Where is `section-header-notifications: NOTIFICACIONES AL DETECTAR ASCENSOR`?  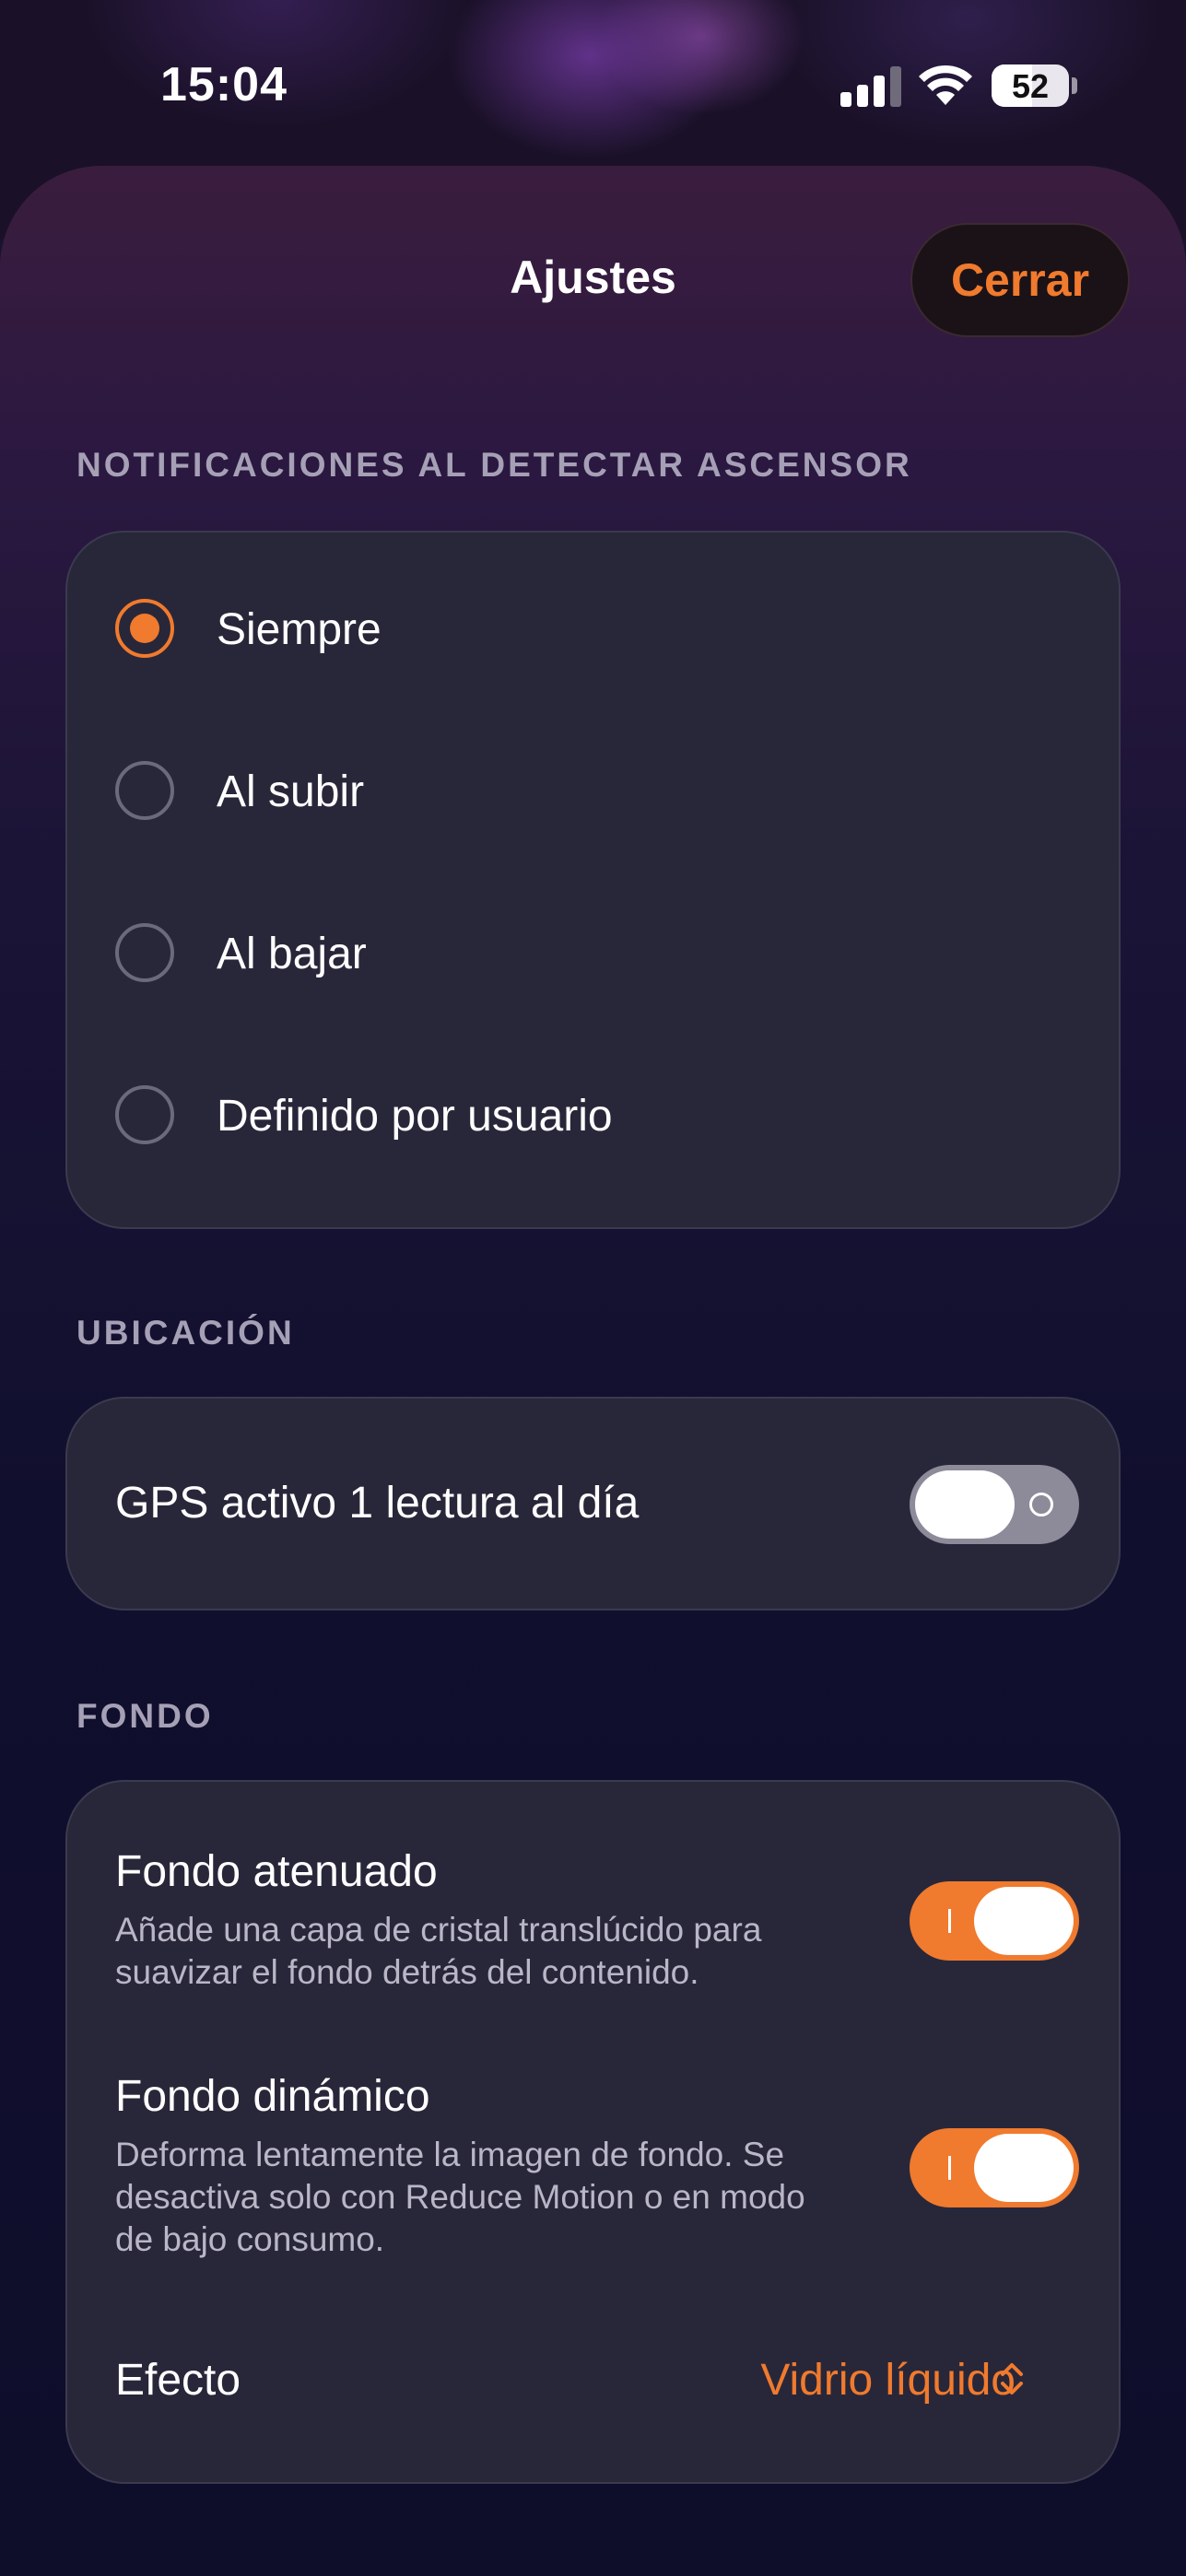 section-header-notifications: NOTIFICACIONES AL DETECTAR ASCENSOR is located at coordinates (494, 465).